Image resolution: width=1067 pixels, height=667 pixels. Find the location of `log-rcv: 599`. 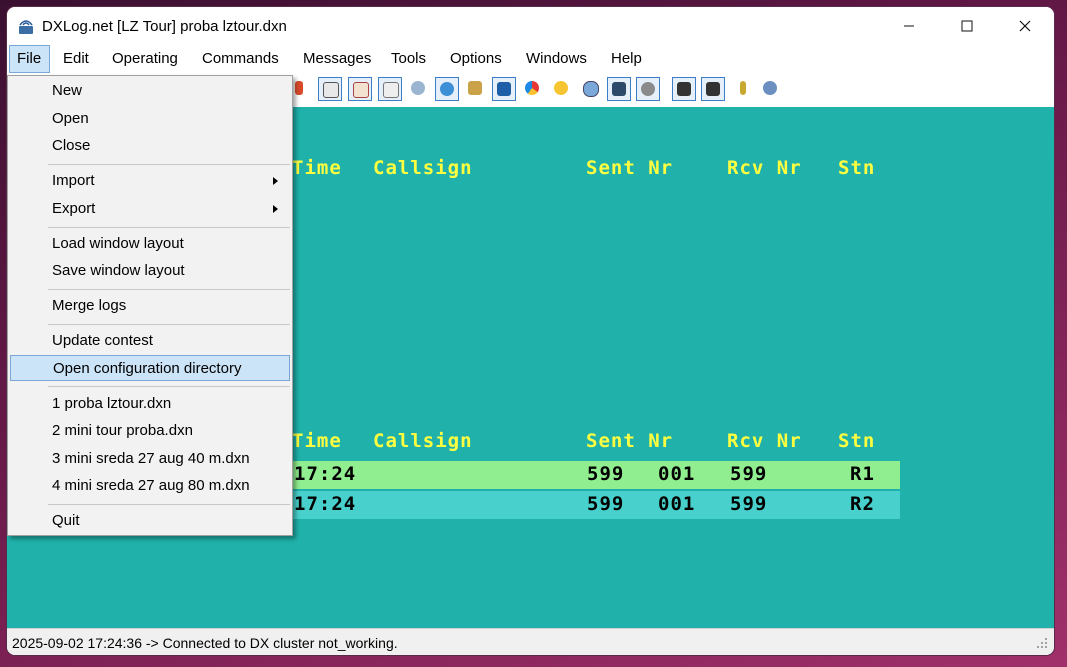

log-rcv: 599 is located at coordinates (749, 474).